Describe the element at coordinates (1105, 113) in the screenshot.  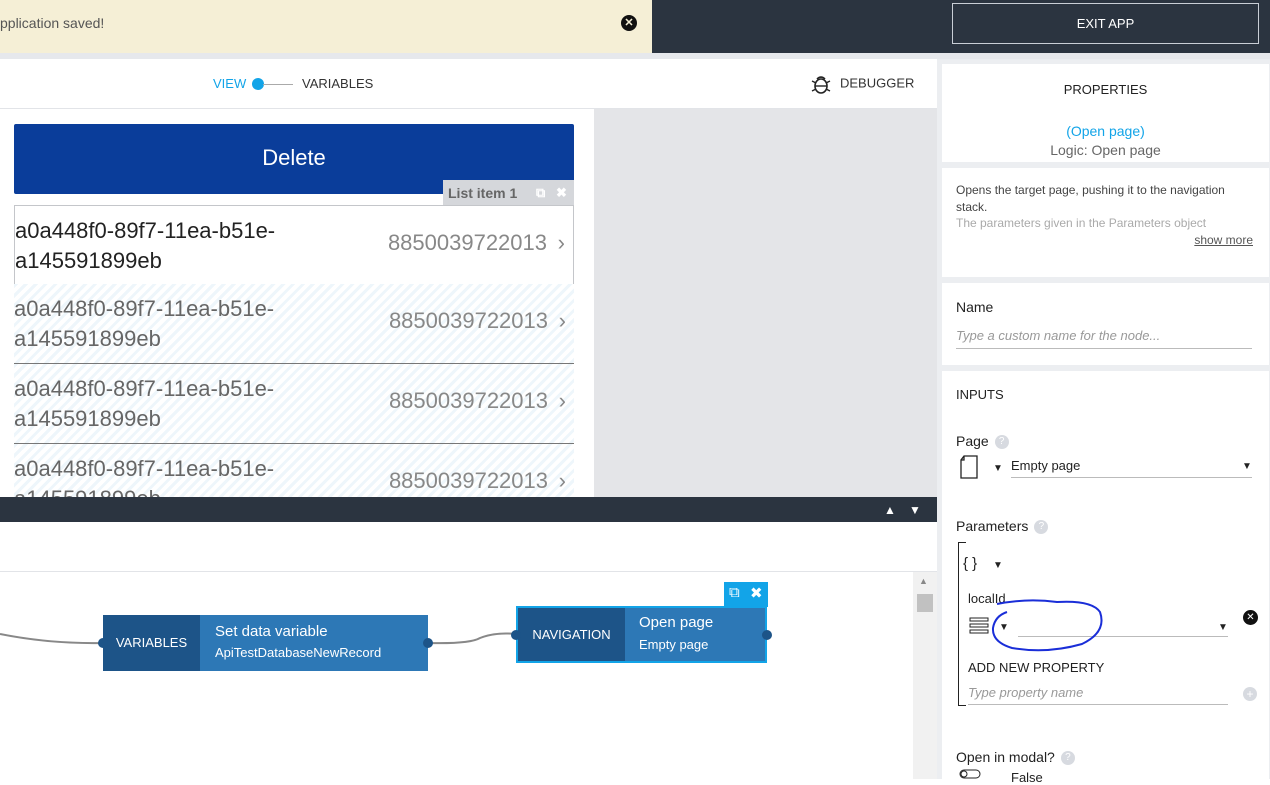
I see `properties-header-card: PROPERTIES (Open page) Logic: Open page` at that location.